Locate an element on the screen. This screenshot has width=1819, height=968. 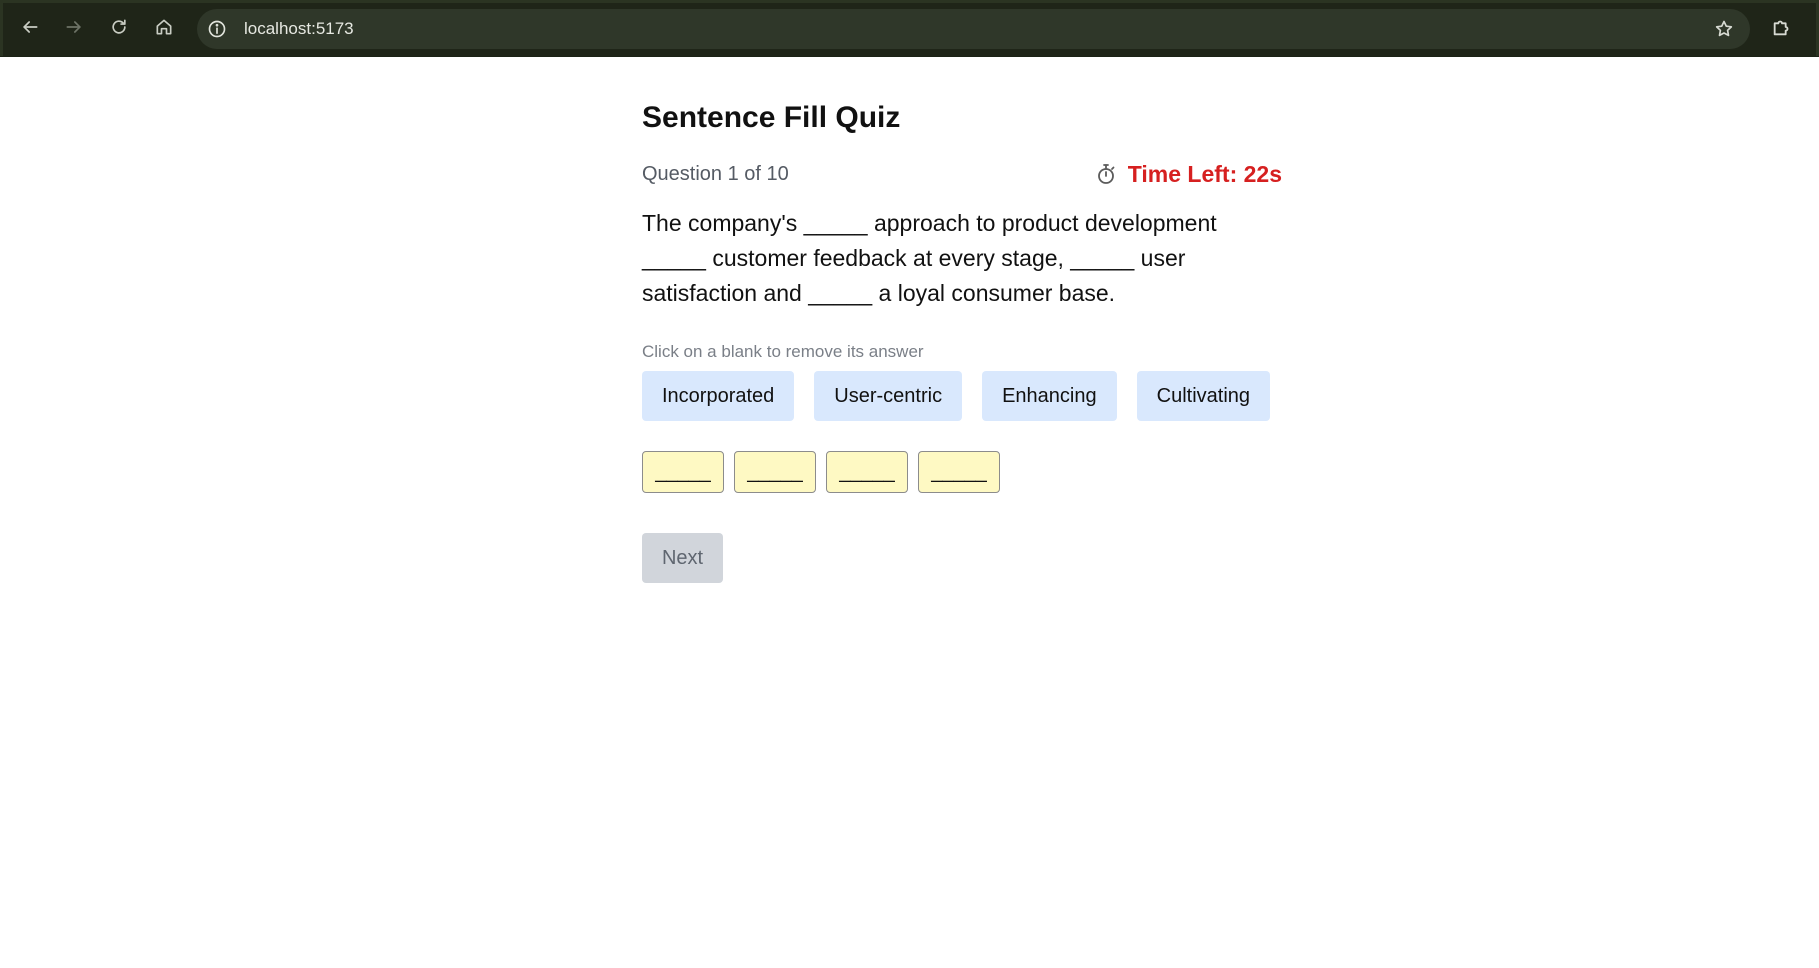
reload-icon is located at coordinates (119, 29).